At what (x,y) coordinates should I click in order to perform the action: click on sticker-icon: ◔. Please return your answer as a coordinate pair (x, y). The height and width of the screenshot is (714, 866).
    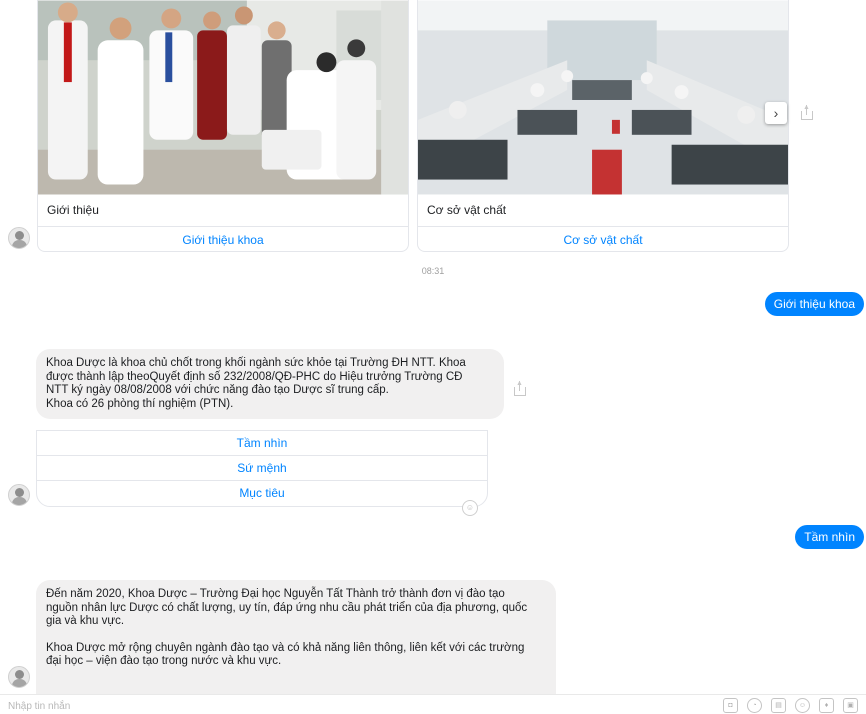
    Looking at the image, I should click on (754, 705).